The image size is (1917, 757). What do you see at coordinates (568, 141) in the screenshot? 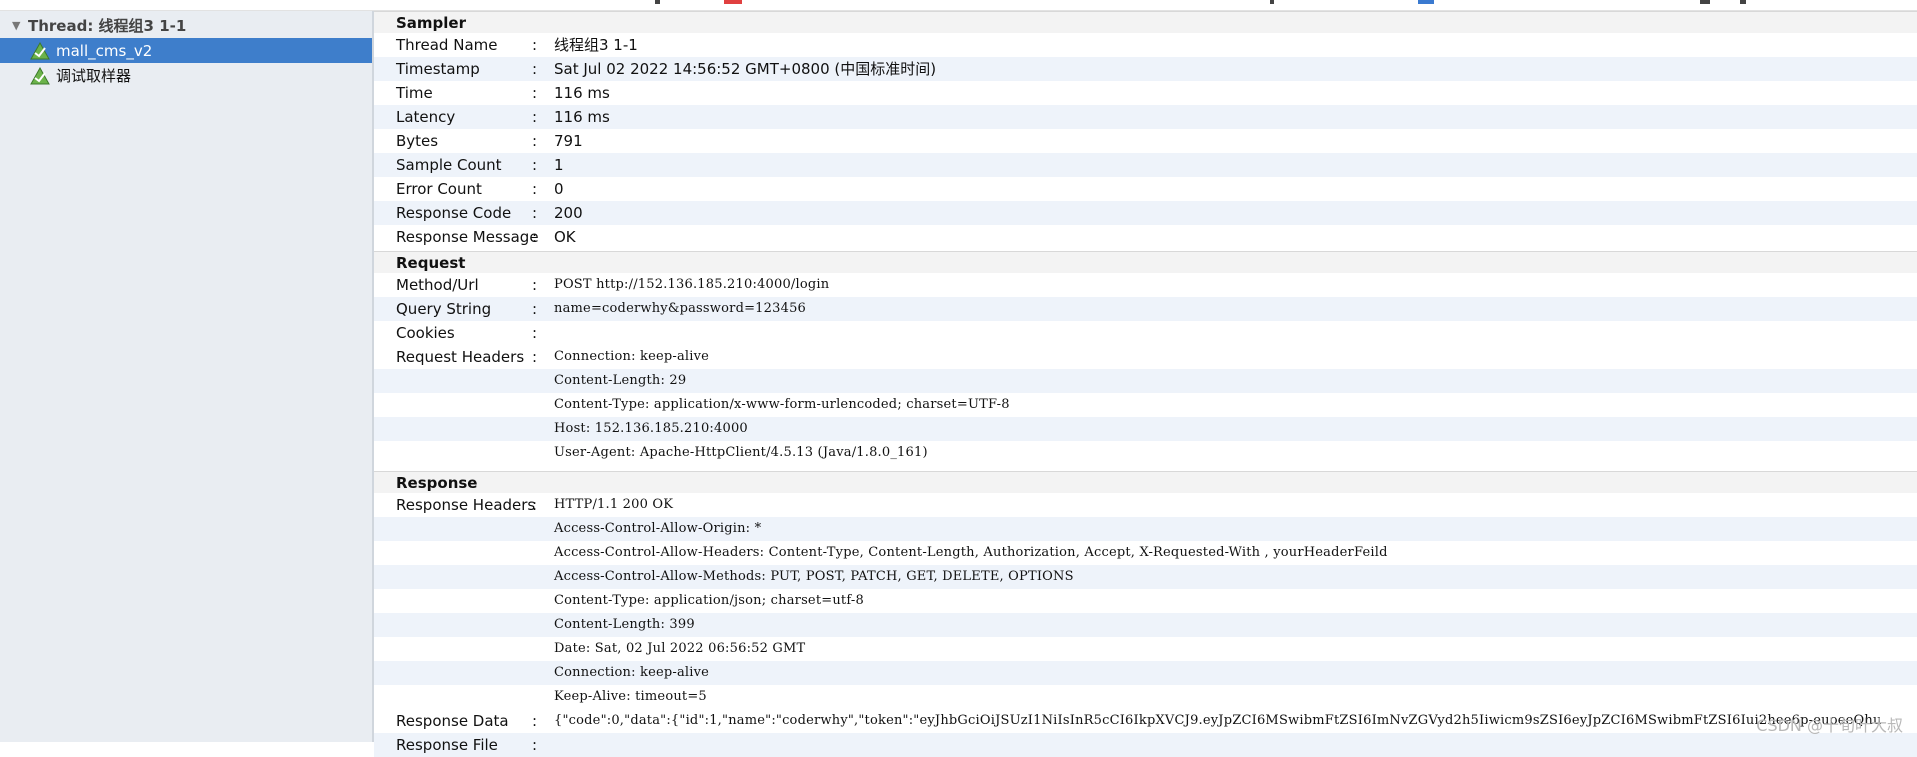
I see `field-value: 791` at bounding box center [568, 141].